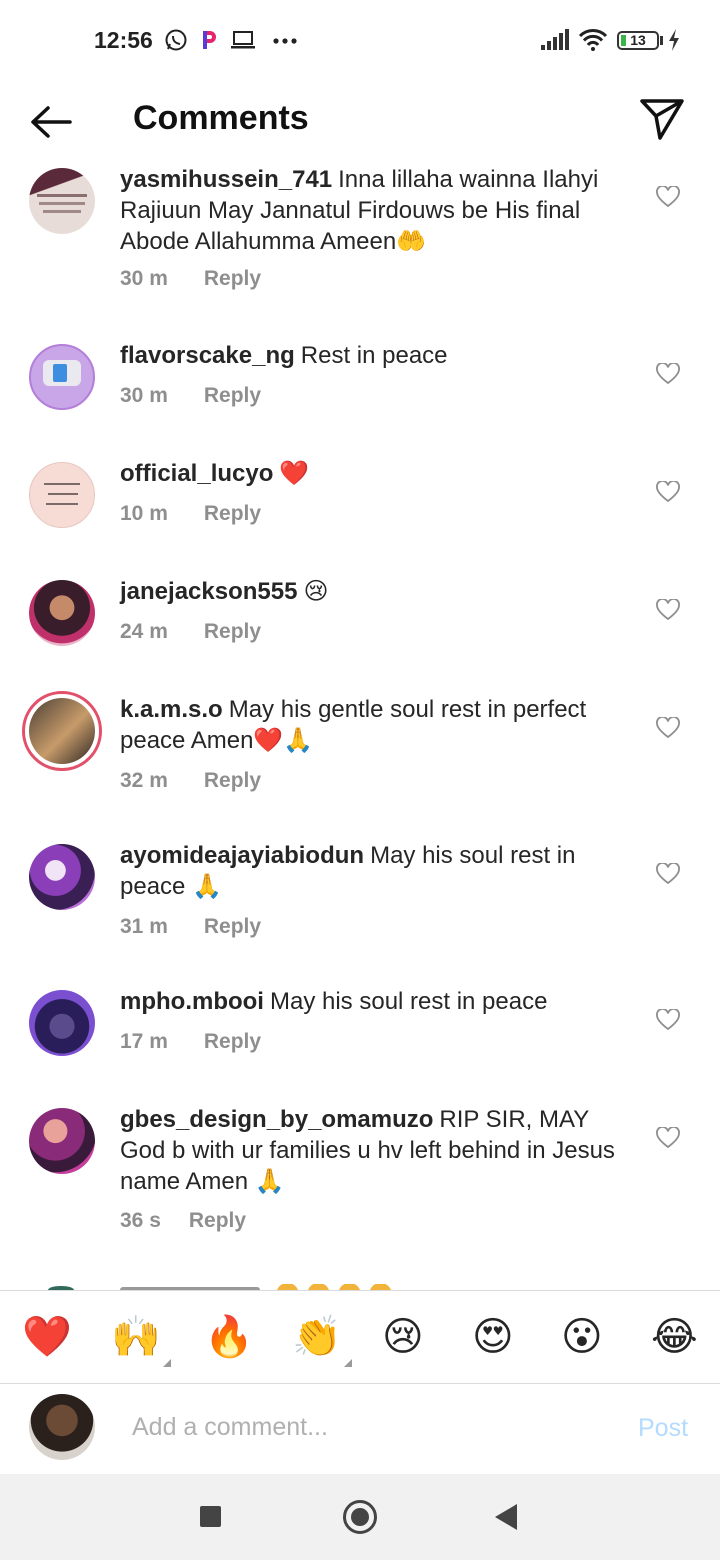 The width and height of the screenshot is (720, 1560). I want to click on comment-meta: 36 s Reply, so click(183, 1221).